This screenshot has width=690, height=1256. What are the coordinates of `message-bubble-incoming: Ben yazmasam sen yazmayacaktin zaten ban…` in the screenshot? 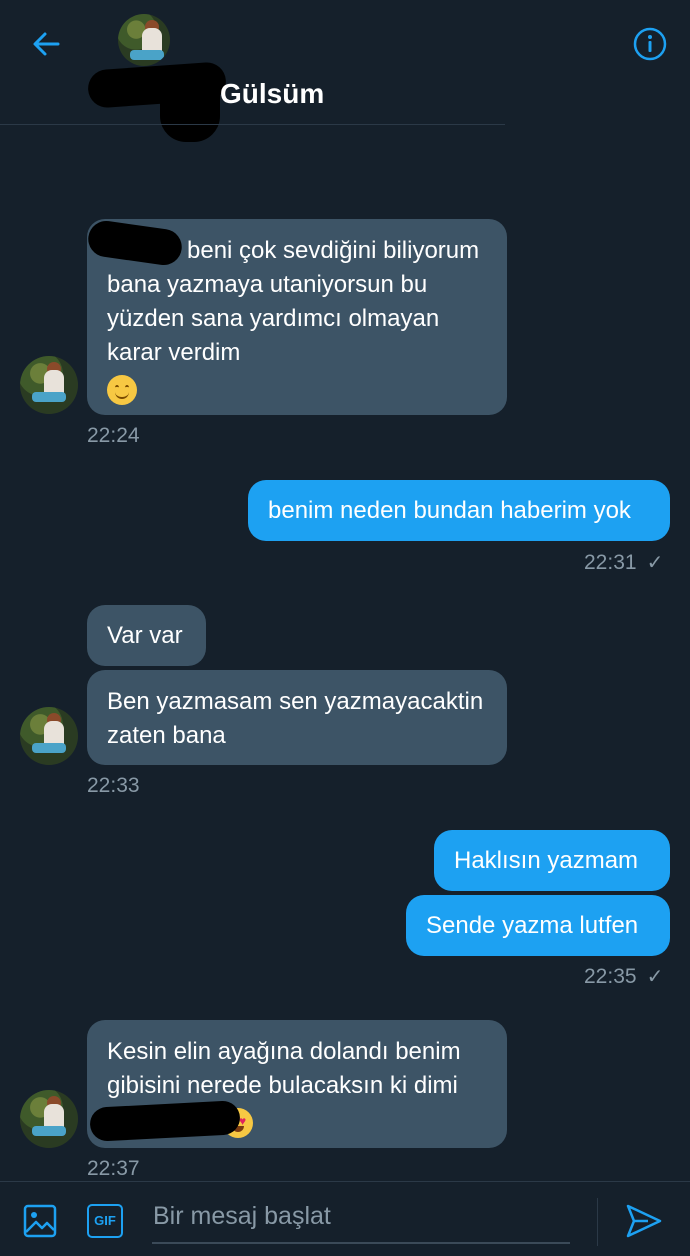 It's located at (297, 717).